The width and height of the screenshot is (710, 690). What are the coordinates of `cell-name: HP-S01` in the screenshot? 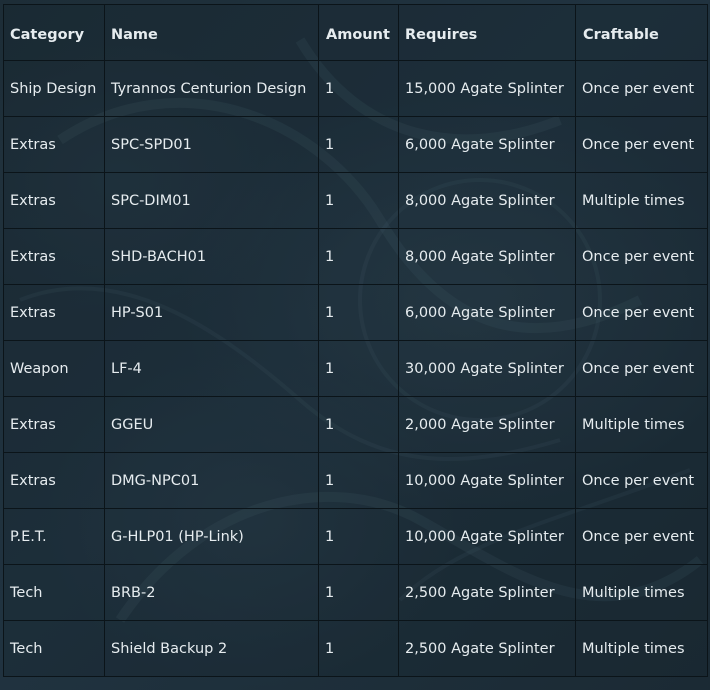 It's located at (211, 312).